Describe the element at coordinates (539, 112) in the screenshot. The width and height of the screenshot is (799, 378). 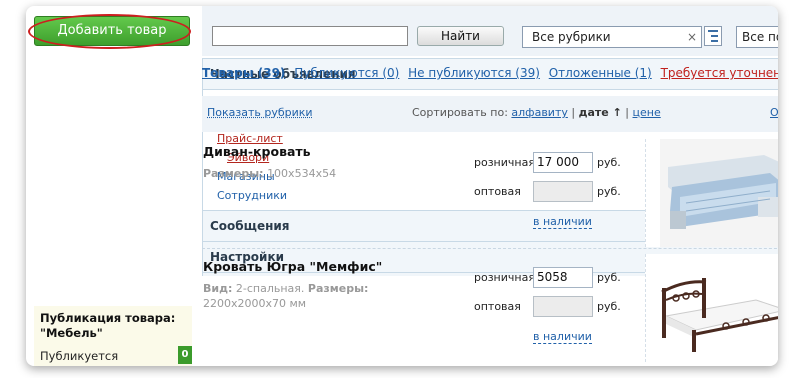
I see `sort-alpha-link: алфавиту` at that location.